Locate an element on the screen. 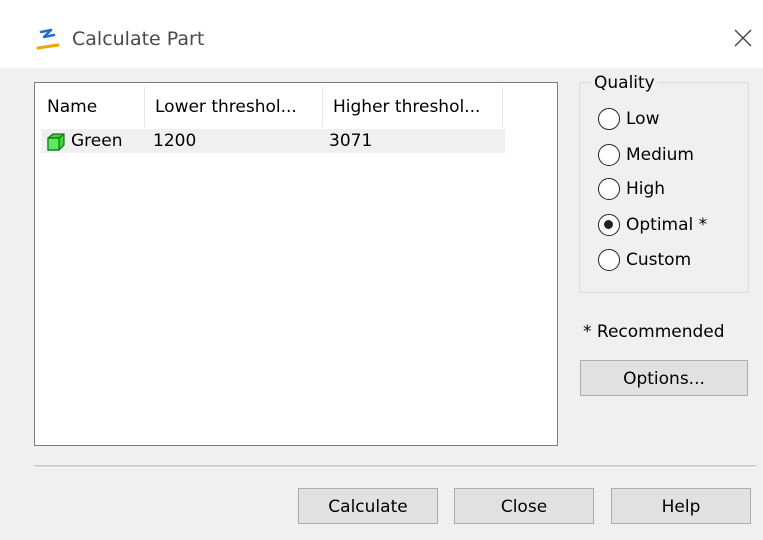 This screenshot has height=540, width=763. part-name: Green is located at coordinates (97, 141).